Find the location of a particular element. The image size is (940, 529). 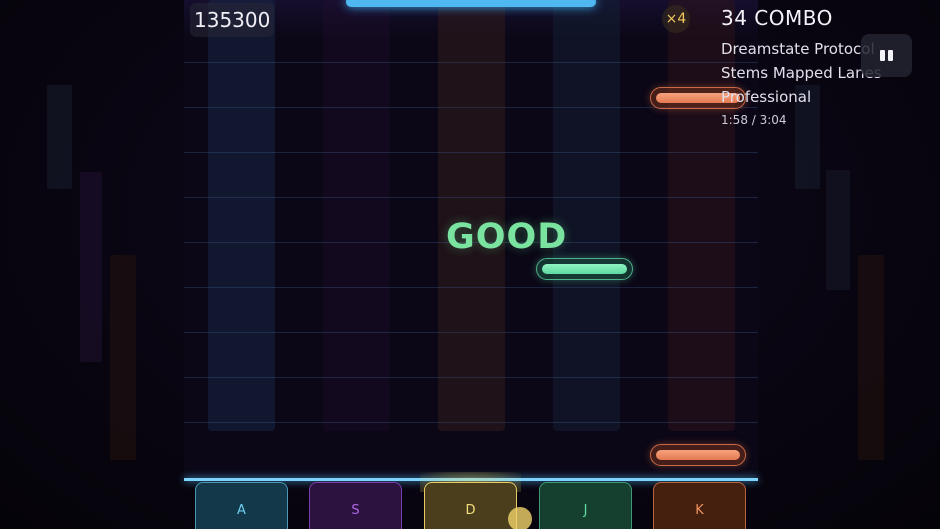

song-title: Dreamstate Protocol is located at coordinates (798, 49).